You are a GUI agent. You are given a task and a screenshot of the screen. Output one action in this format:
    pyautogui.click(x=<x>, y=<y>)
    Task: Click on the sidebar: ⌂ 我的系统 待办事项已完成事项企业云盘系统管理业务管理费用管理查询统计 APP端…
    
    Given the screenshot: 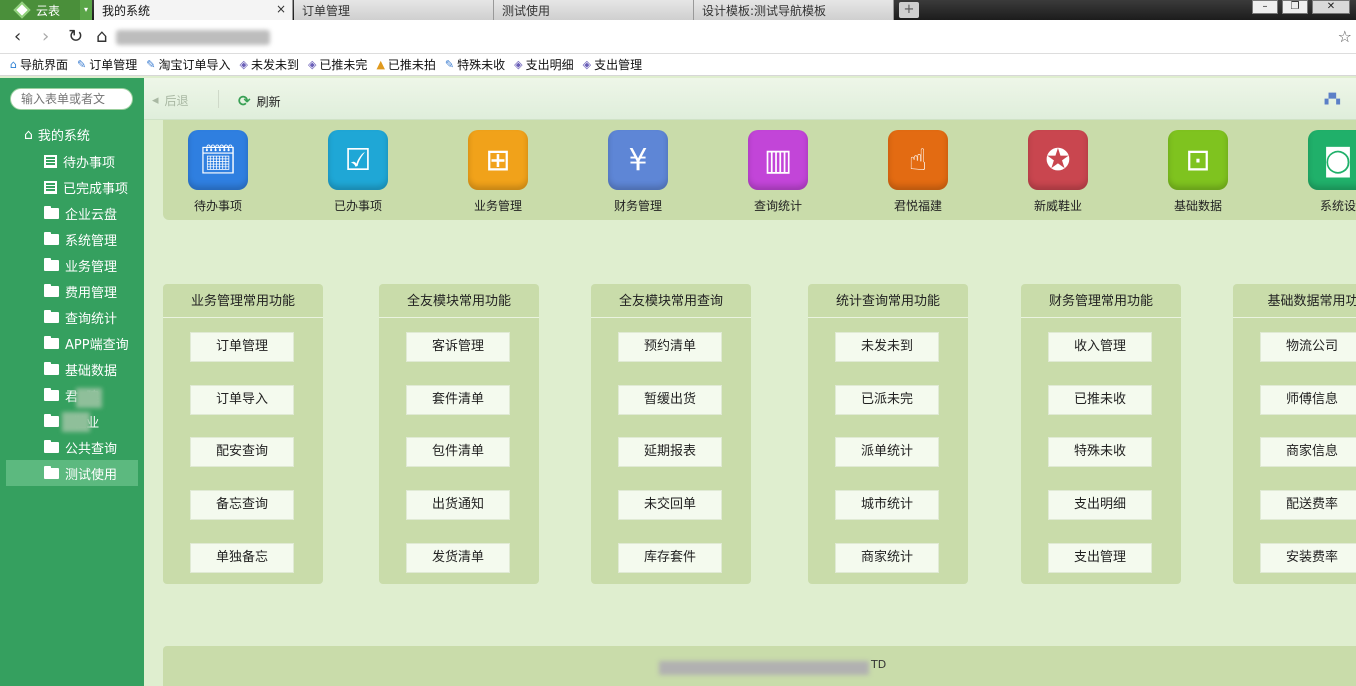 What is the action you would take?
    pyautogui.click(x=72, y=382)
    